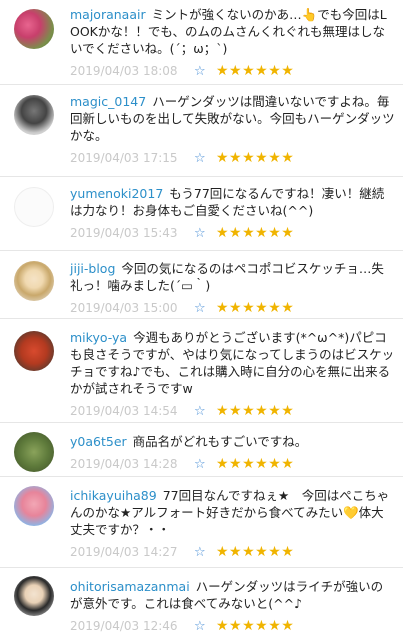  I want to click on comment-meta: 2019/04/03 17:15 ☆ ★★★★★★, so click(232, 158).